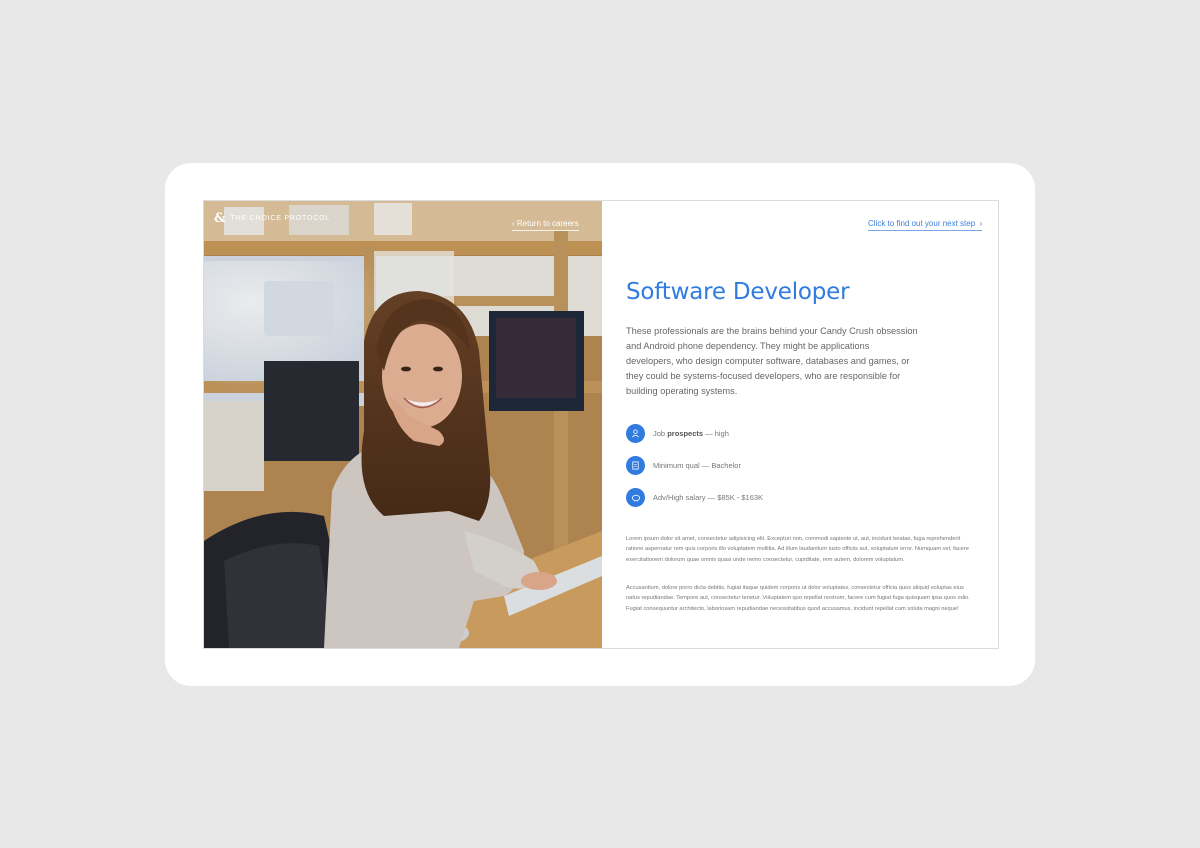 The height and width of the screenshot is (848, 1200). Describe the element at coordinates (738, 292) in the screenshot. I see `page-title: Software Developer` at that location.